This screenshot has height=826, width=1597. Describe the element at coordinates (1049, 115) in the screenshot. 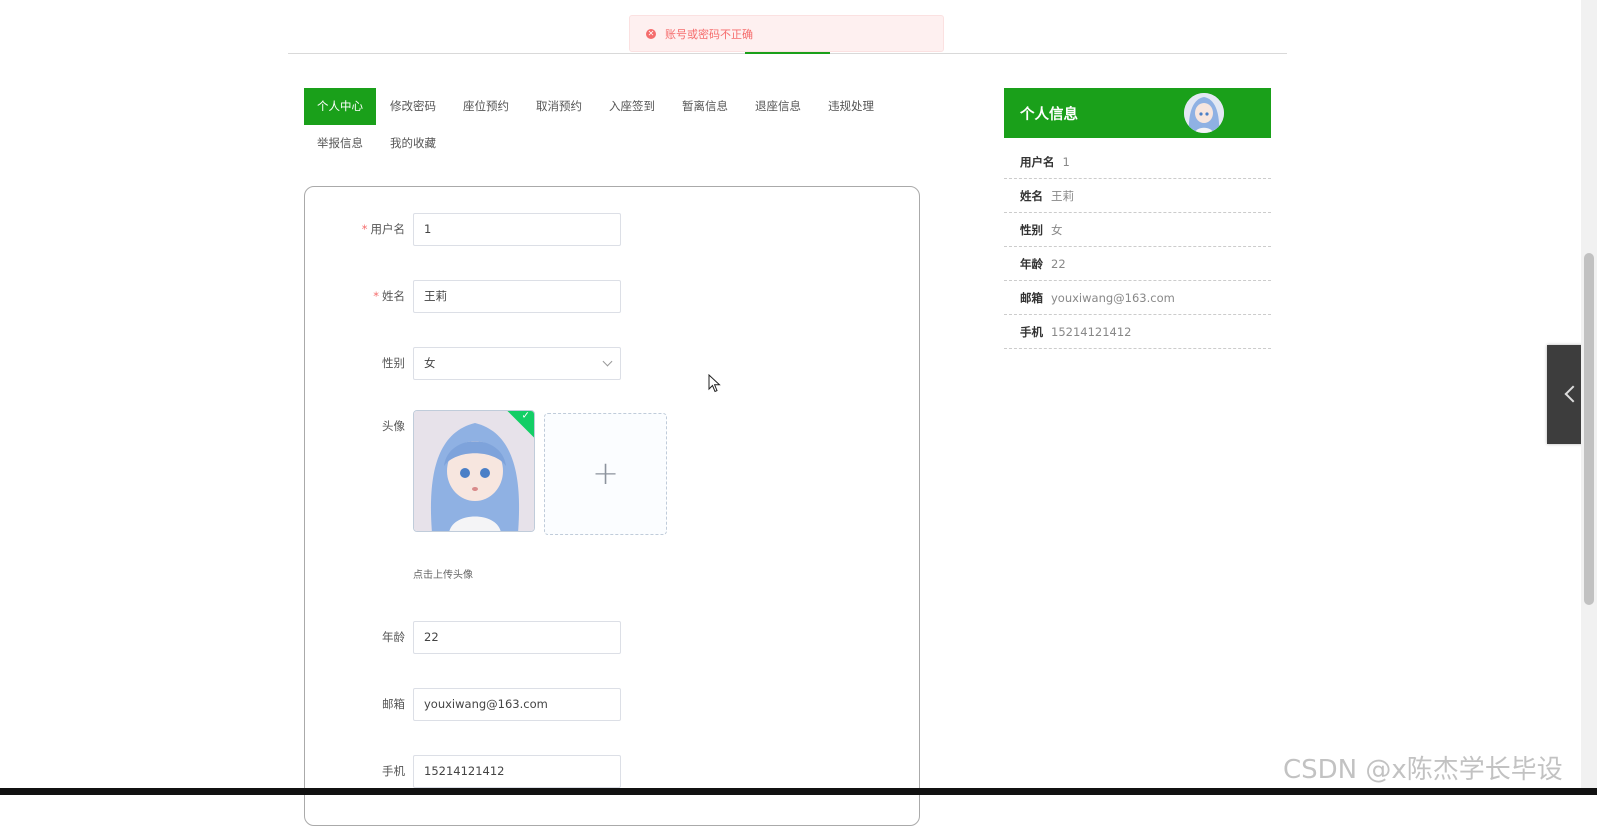

I see `profile-card-title: 个人信息` at that location.